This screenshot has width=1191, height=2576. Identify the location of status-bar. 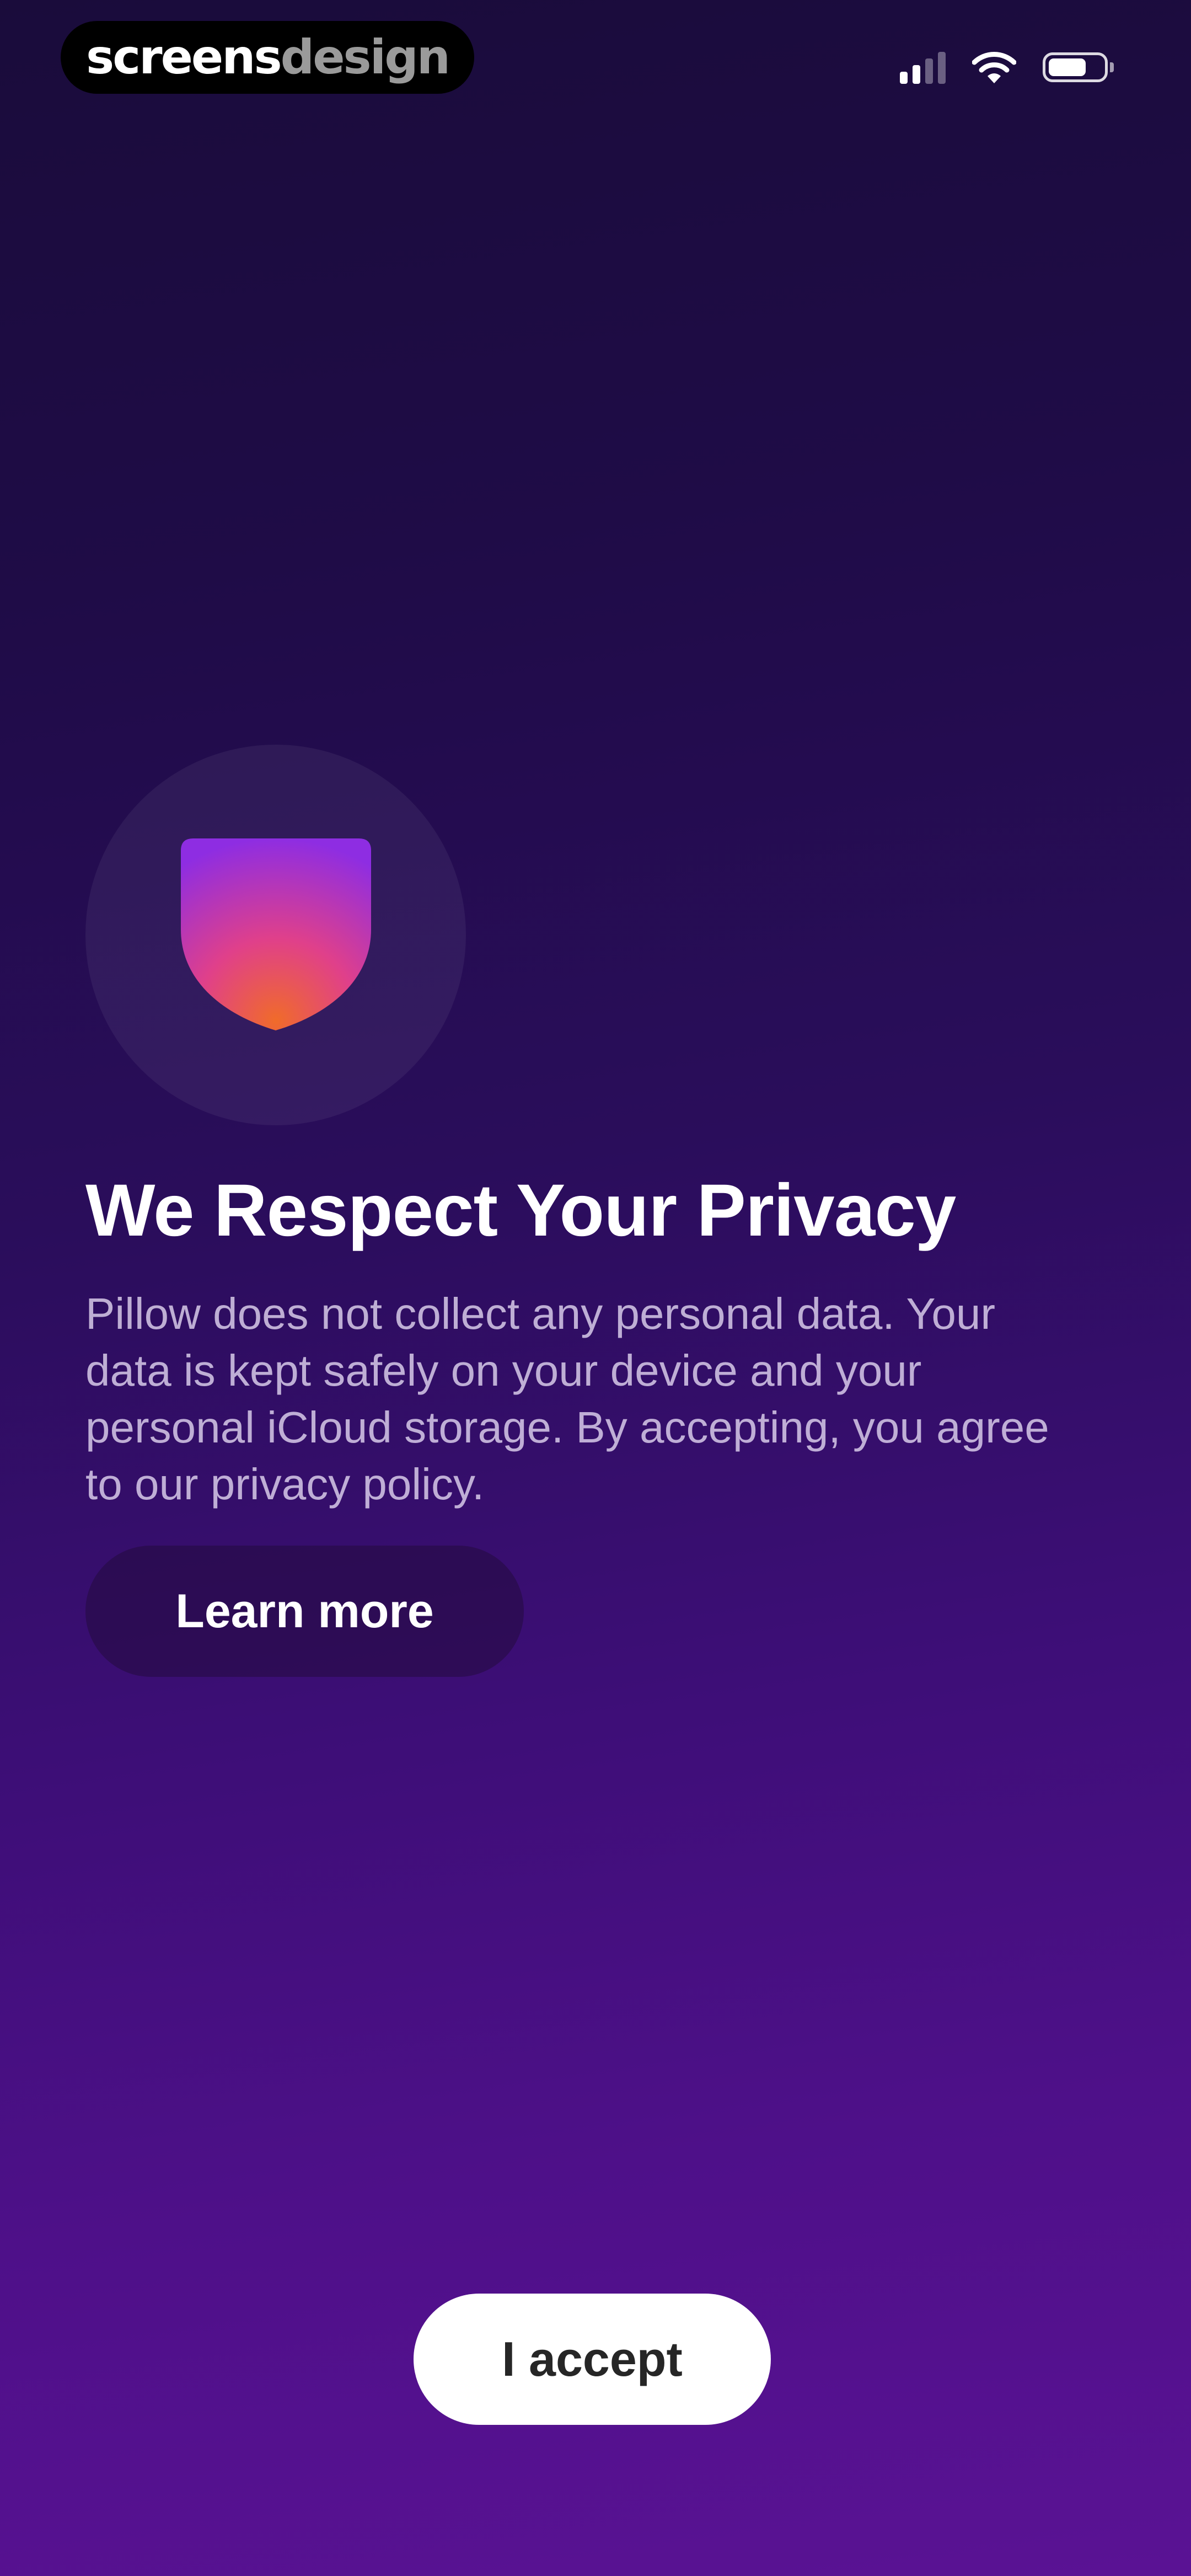
(1007, 67).